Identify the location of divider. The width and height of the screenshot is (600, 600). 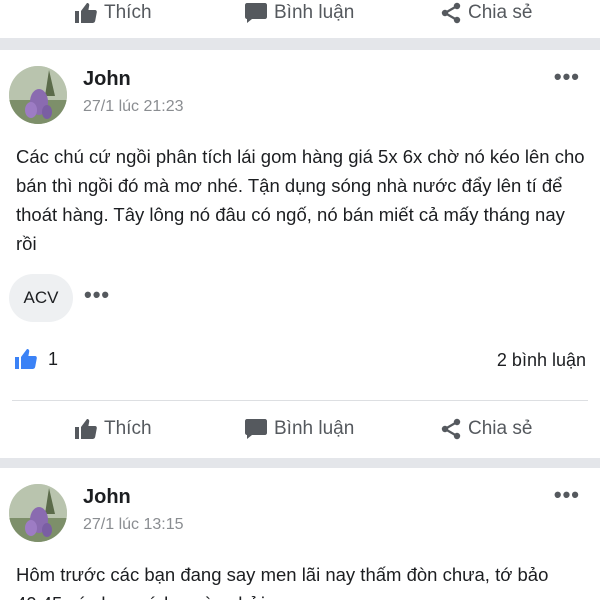
(300, 400).